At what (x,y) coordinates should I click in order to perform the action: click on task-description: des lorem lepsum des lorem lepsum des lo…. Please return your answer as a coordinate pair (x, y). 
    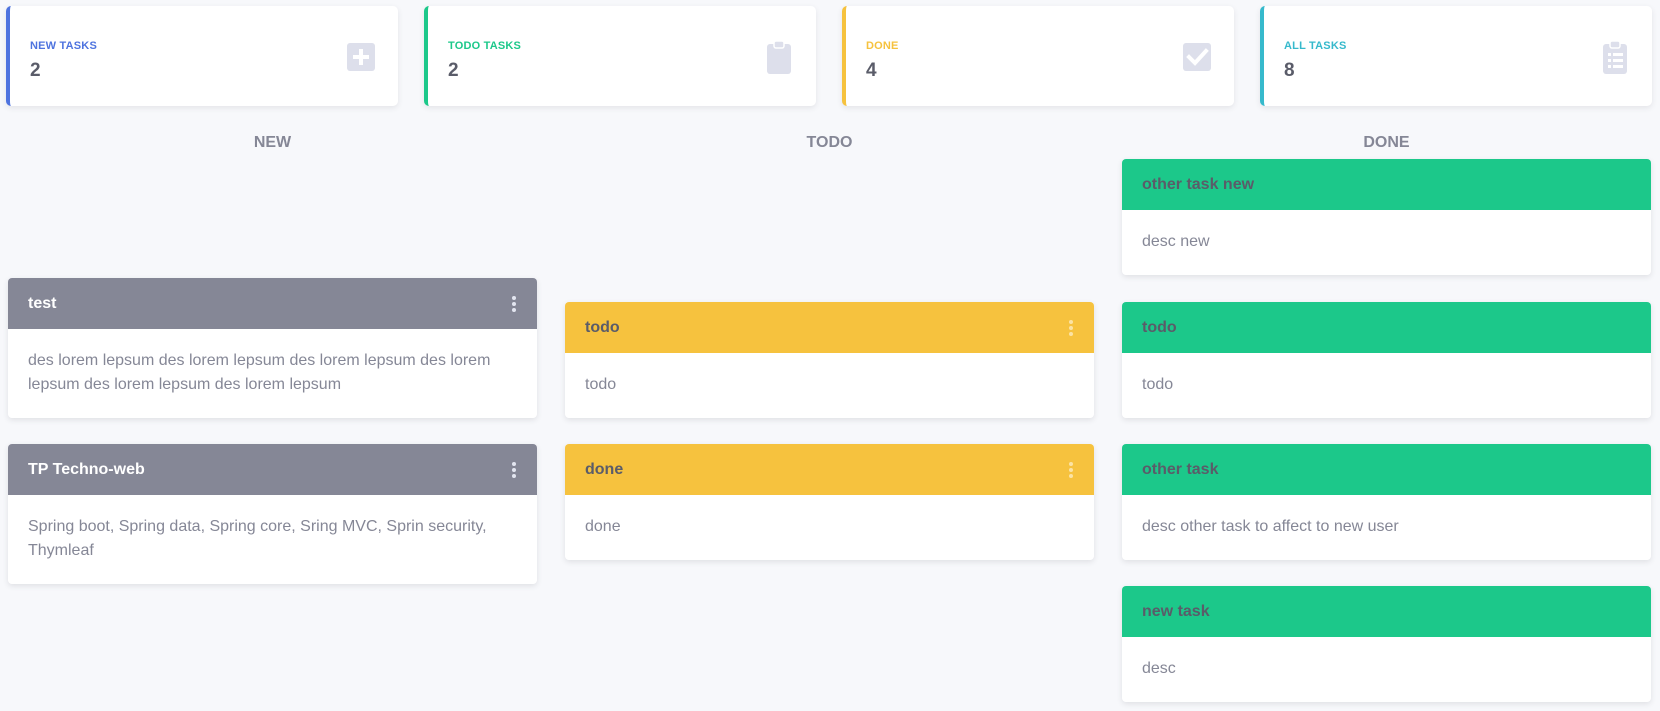
    Looking at the image, I should click on (259, 372).